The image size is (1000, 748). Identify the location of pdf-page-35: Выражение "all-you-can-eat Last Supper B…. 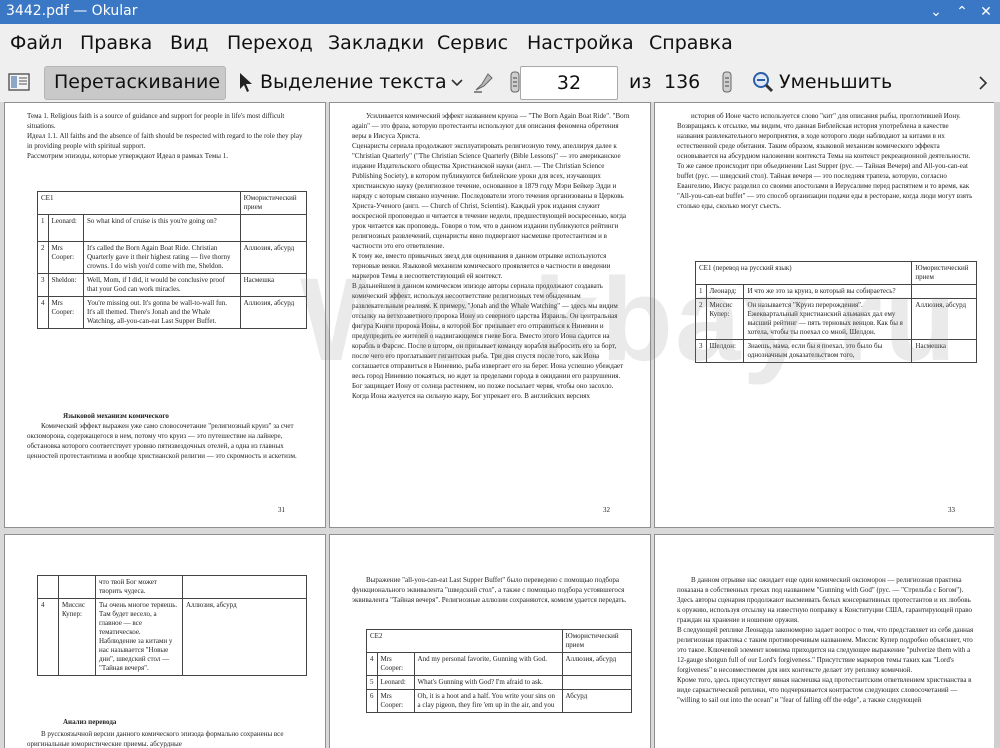
(490, 641).